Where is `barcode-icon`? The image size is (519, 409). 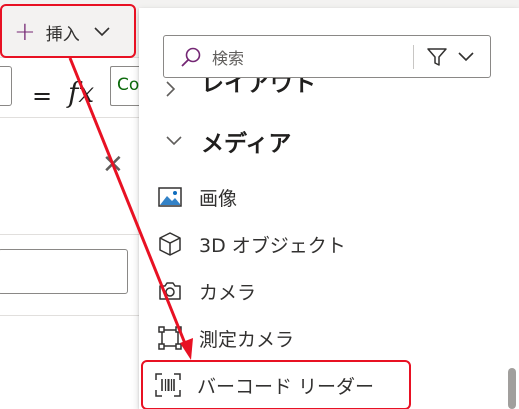 barcode-icon is located at coordinates (168, 385).